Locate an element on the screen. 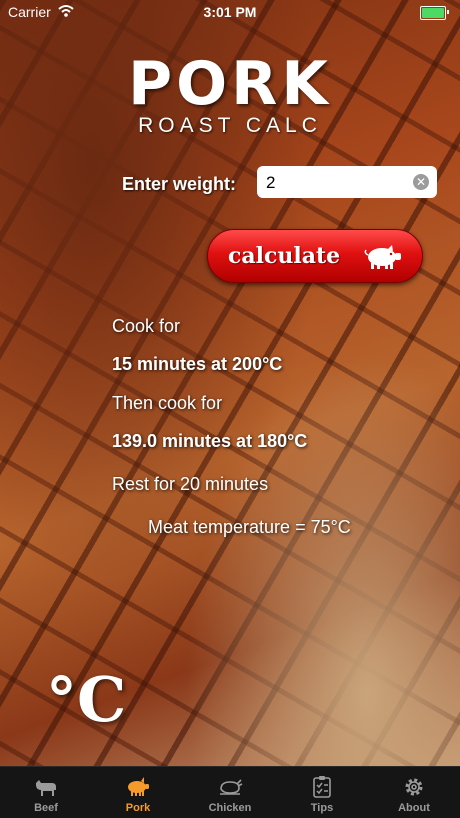 The height and width of the screenshot is (818, 460). tab-about: About is located at coordinates (414, 792).